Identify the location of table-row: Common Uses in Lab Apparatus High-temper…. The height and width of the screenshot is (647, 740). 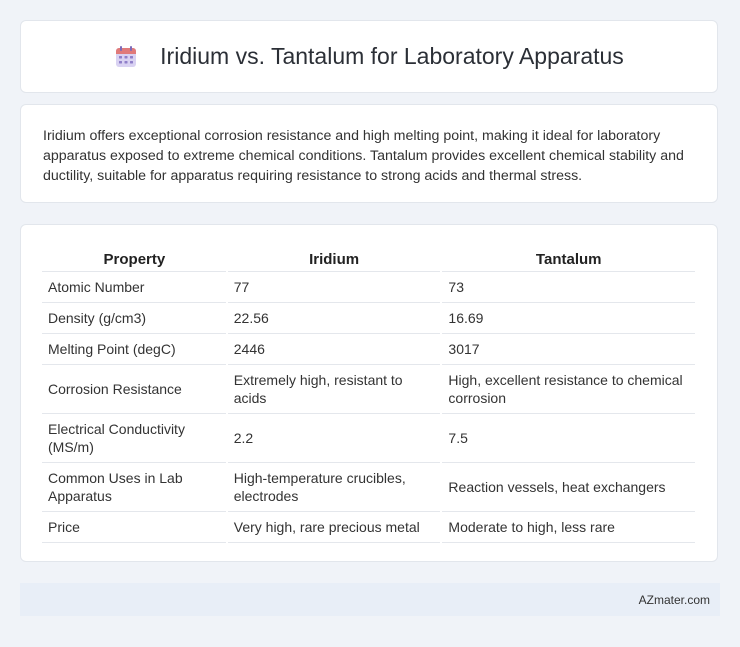
(369, 487).